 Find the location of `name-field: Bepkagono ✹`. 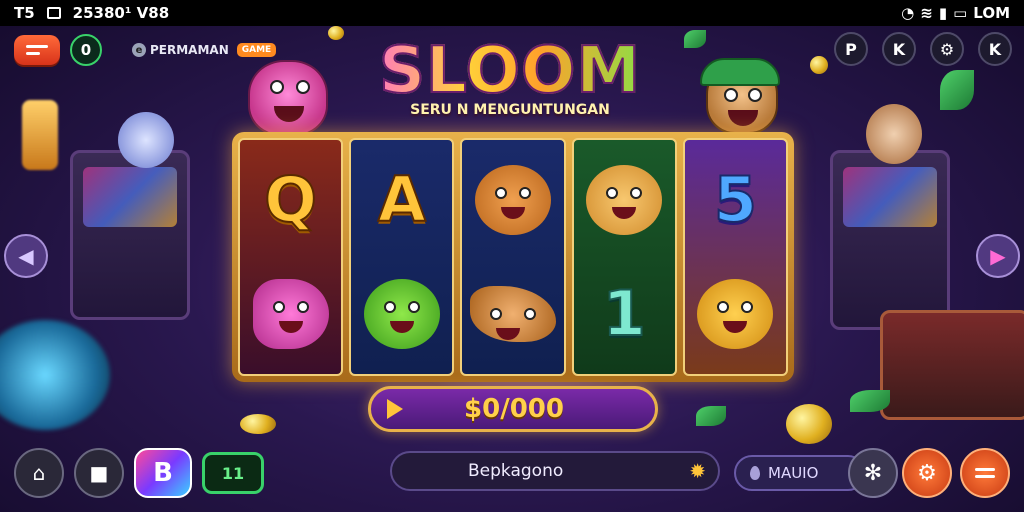

name-field: Bepkagono ✹ is located at coordinates (555, 471).